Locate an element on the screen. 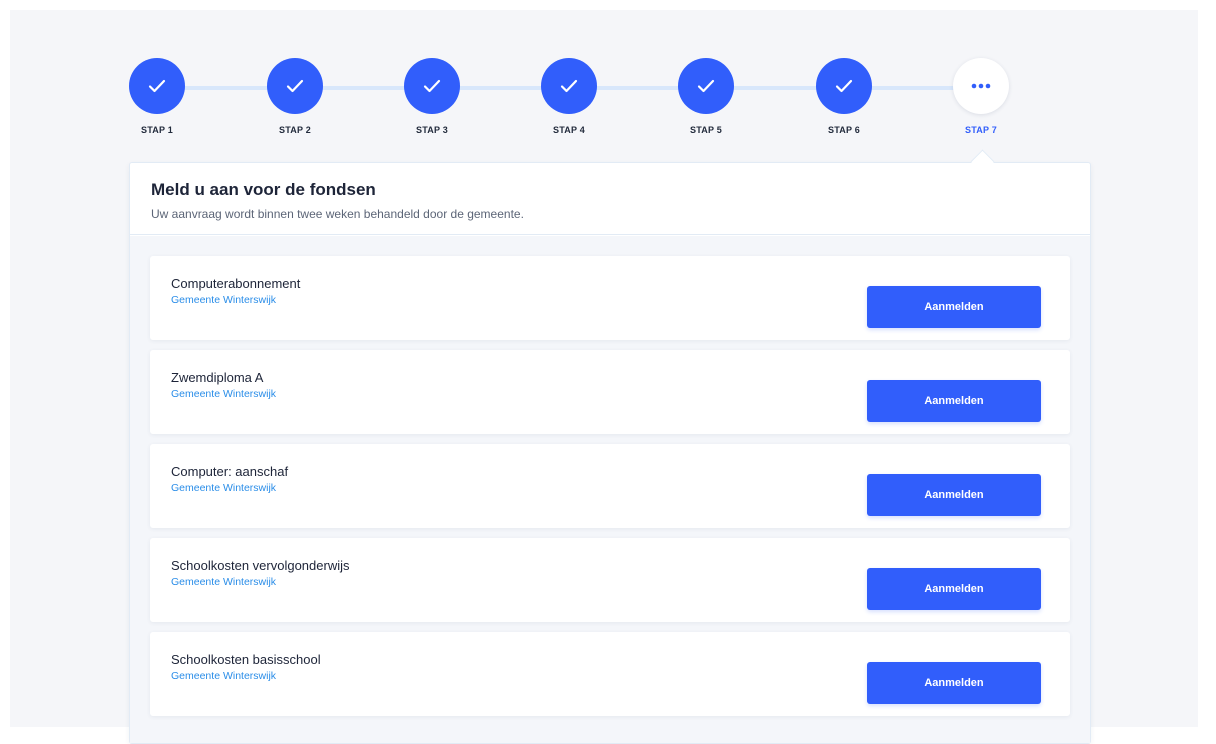 The width and height of the screenshot is (1216, 744). step-5-label: STAP 5 is located at coordinates (706, 130).